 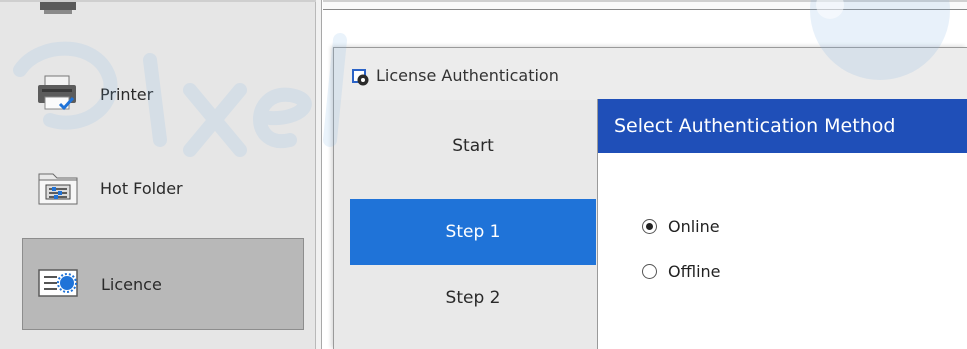 I want to click on license-settings-icon, so click(x=360, y=77).